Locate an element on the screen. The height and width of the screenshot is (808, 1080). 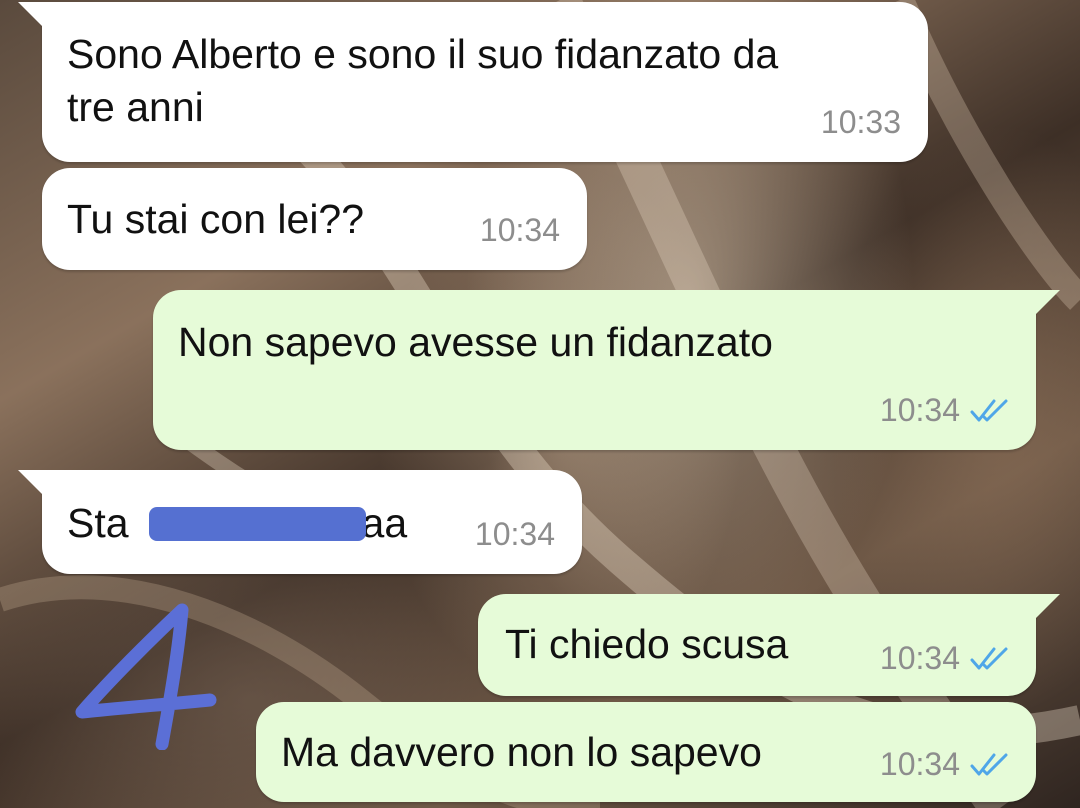
message-time: 10:33 is located at coordinates (860, 122).